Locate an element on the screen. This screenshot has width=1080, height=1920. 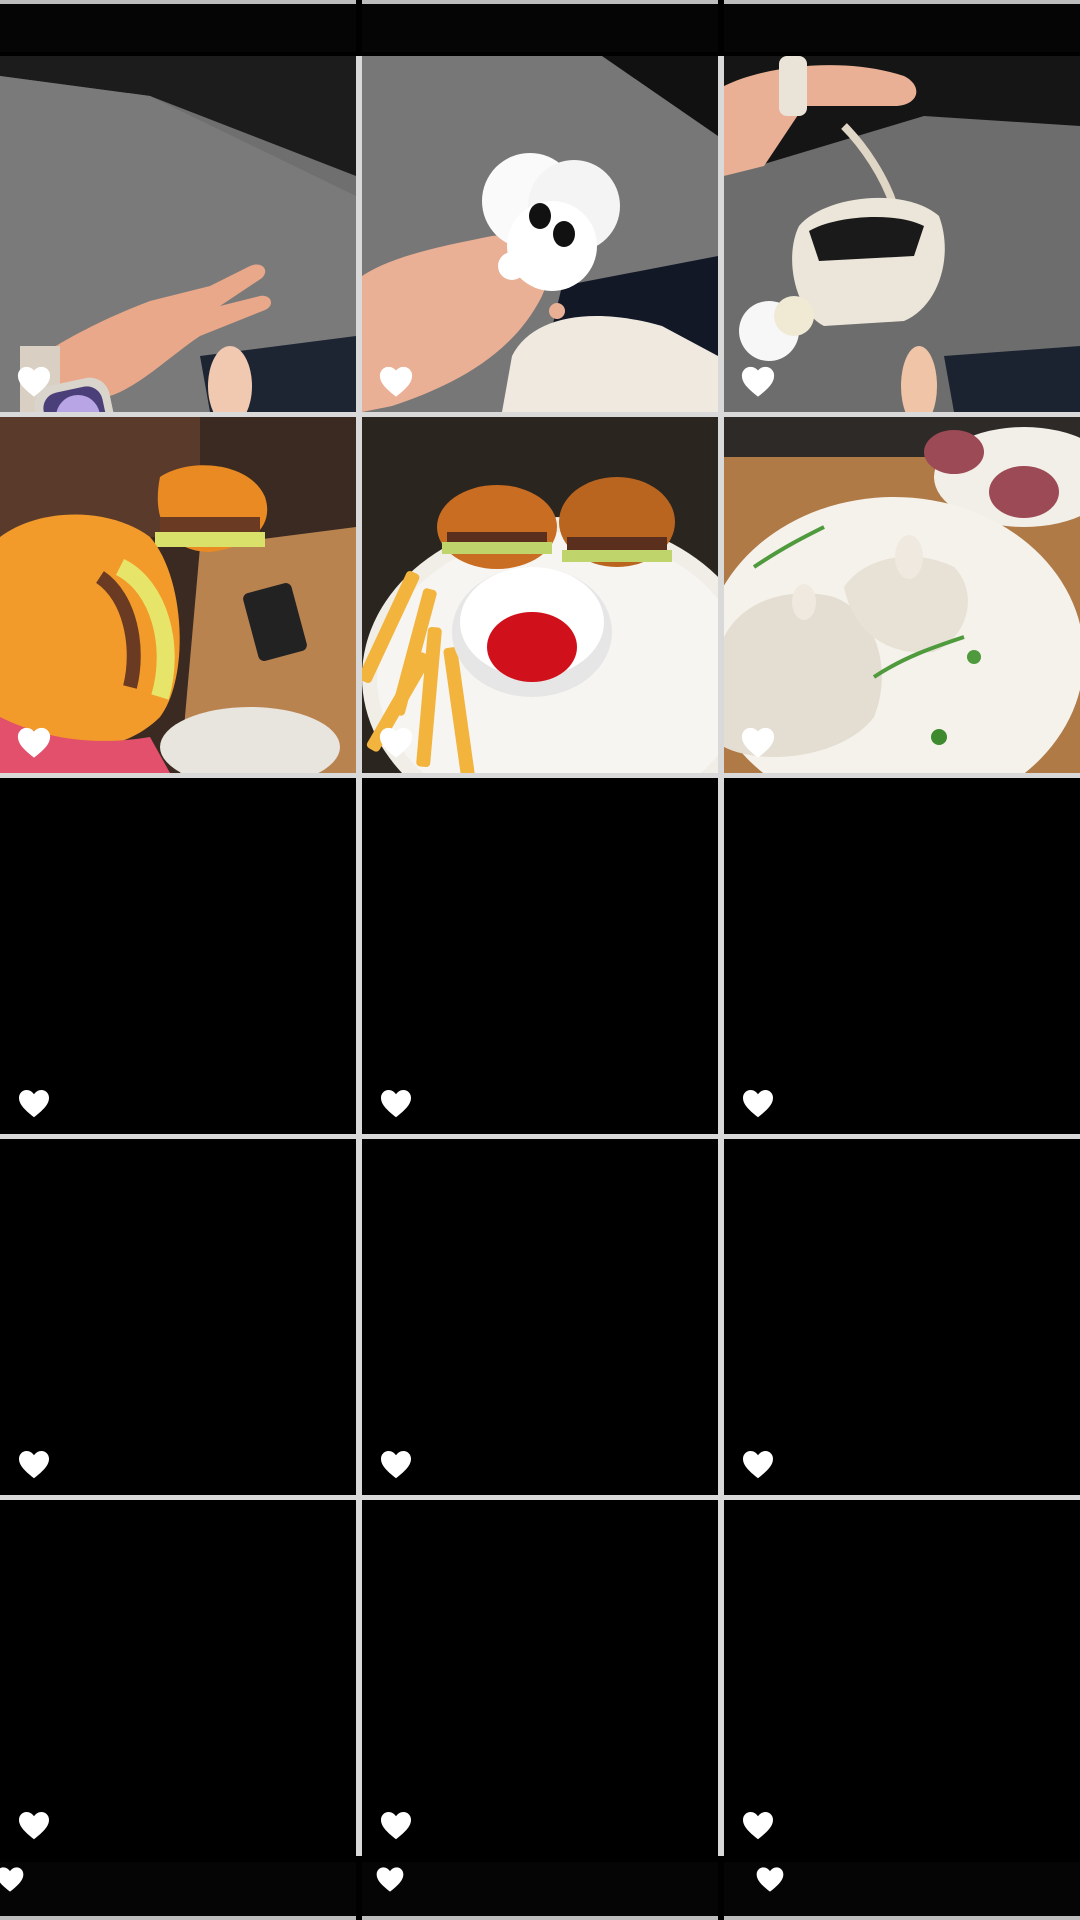
gallery-row-partial-top is located at coordinates (540, 26).